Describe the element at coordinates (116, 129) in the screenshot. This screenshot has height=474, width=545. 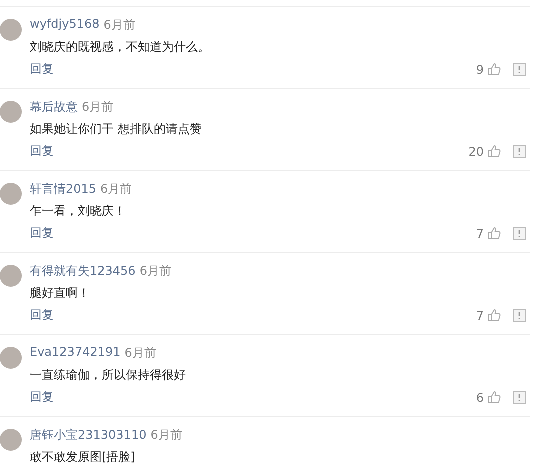
I see `comment-text: 如果她让你们干 想排队的请点赞` at that location.